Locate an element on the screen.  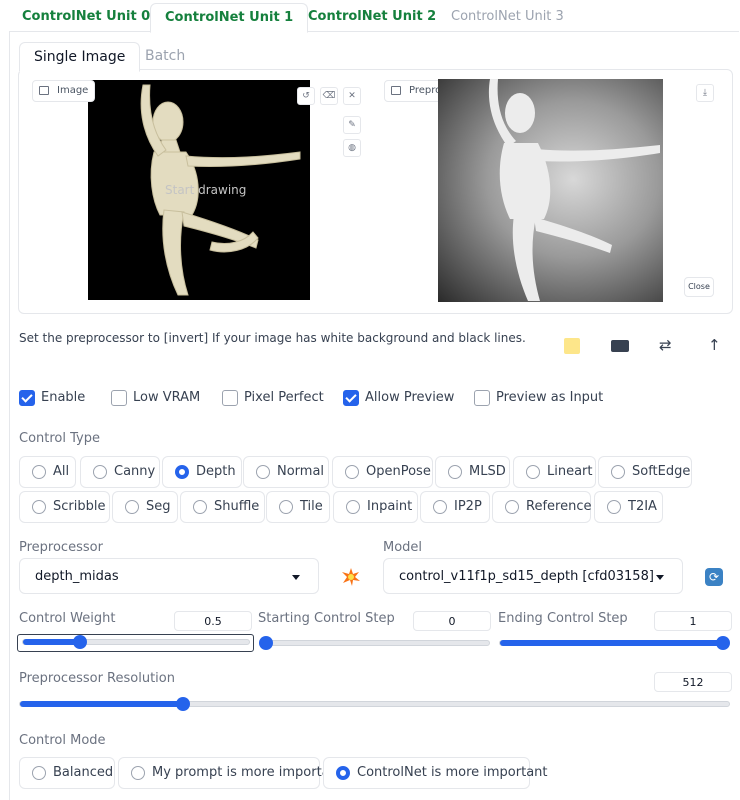
preview-as-input-label: Preview as Input is located at coordinates (550, 397).